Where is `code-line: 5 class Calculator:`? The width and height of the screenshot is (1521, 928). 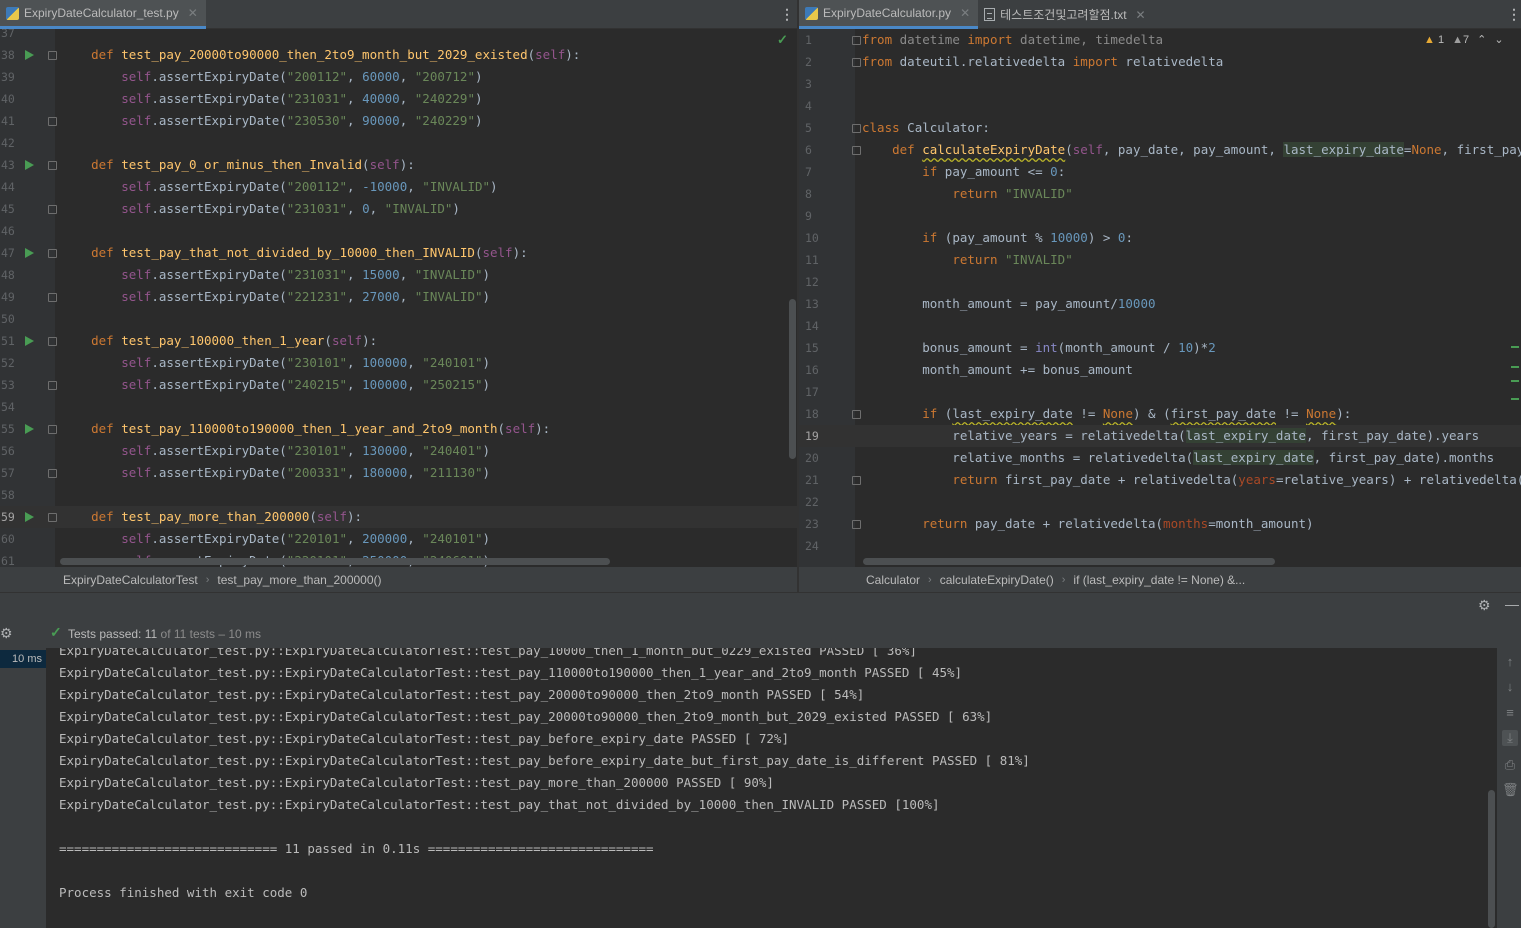
code-line: 5 class Calculator: is located at coordinates (1160, 128).